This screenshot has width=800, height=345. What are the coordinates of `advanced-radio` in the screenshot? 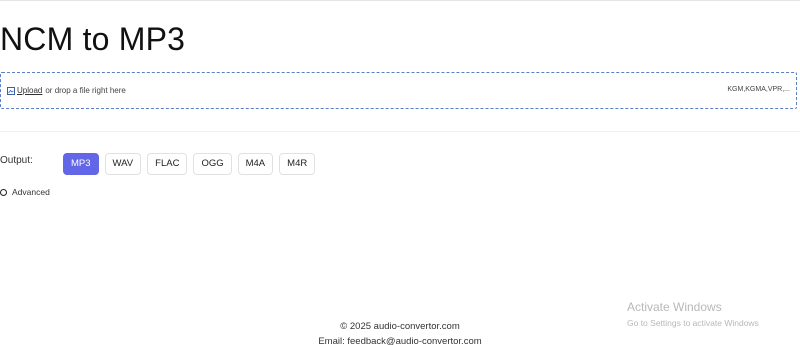 It's located at (3, 192).